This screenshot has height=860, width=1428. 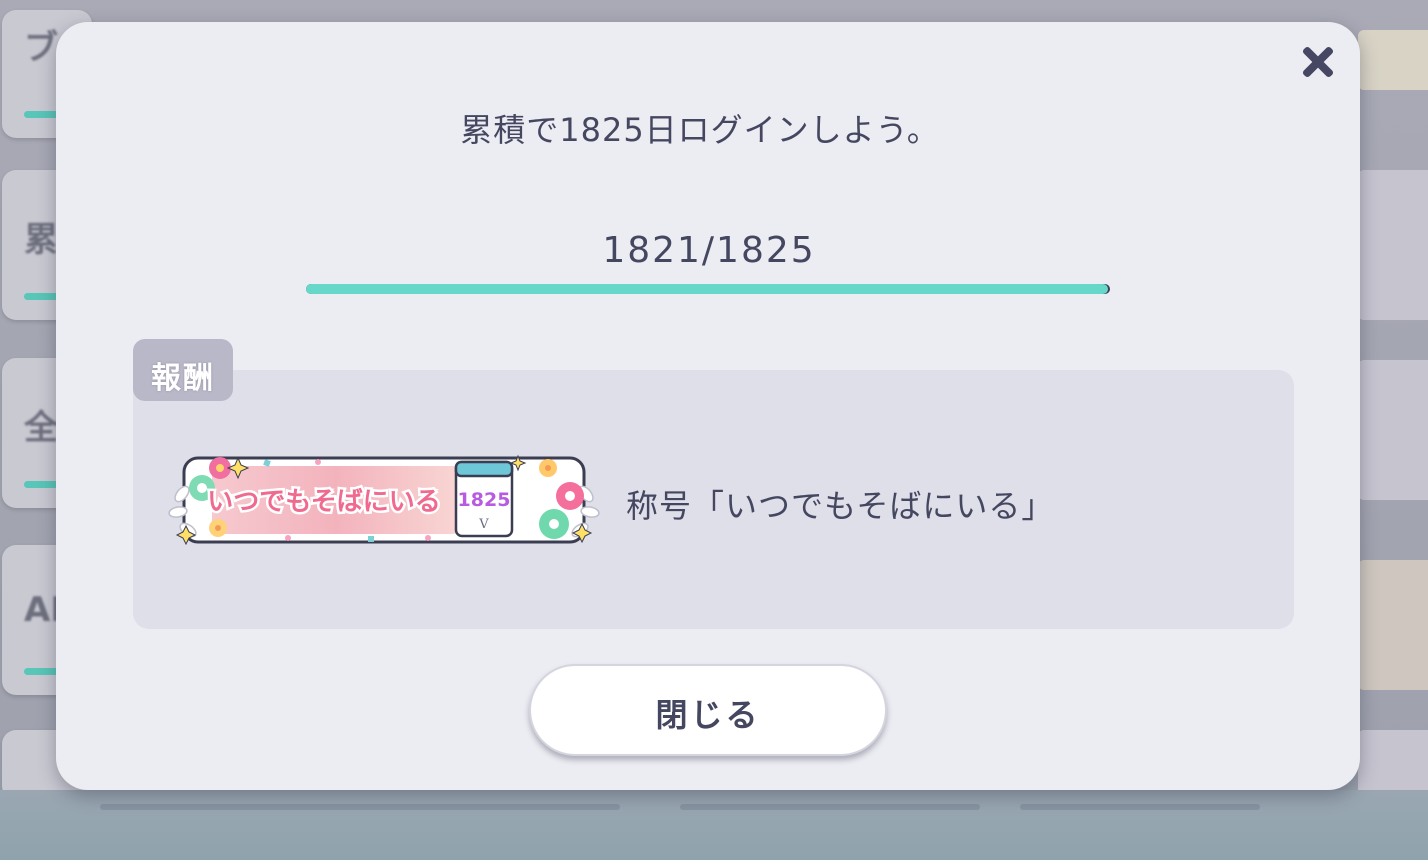 I want to click on svg-text: V, so click(x=483, y=524).